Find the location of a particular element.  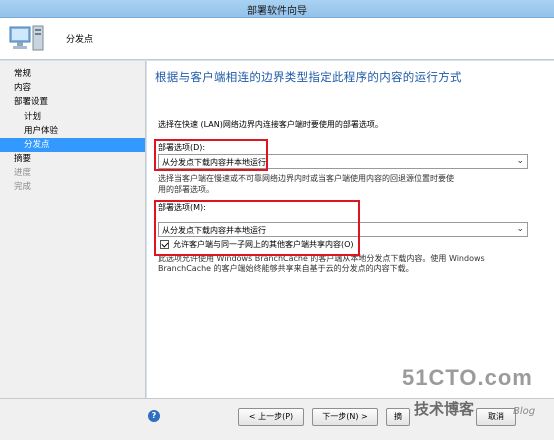

nav-item-deployment-settings: 部署设置 is located at coordinates (72, 102).